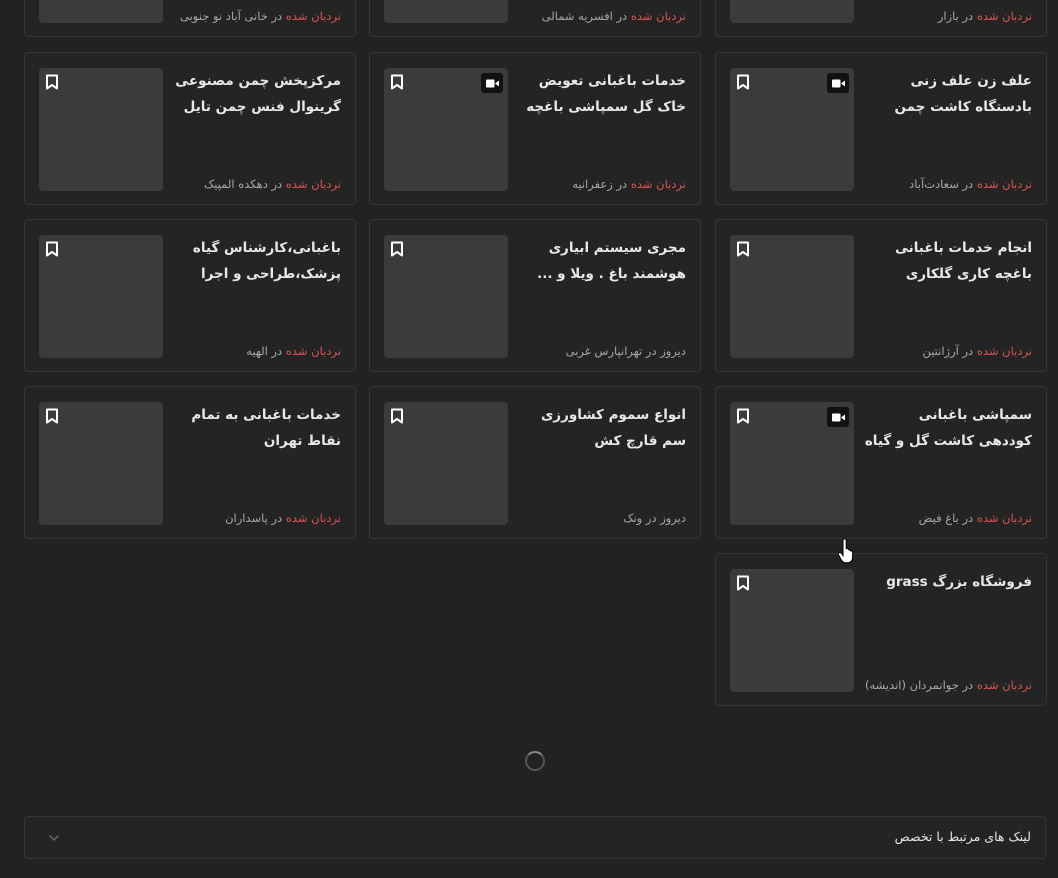 Image resolution: width=1058 pixels, height=878 pixels. I want to click on post-meta: نردبان شده در باغ فیض, so click(975, 518).